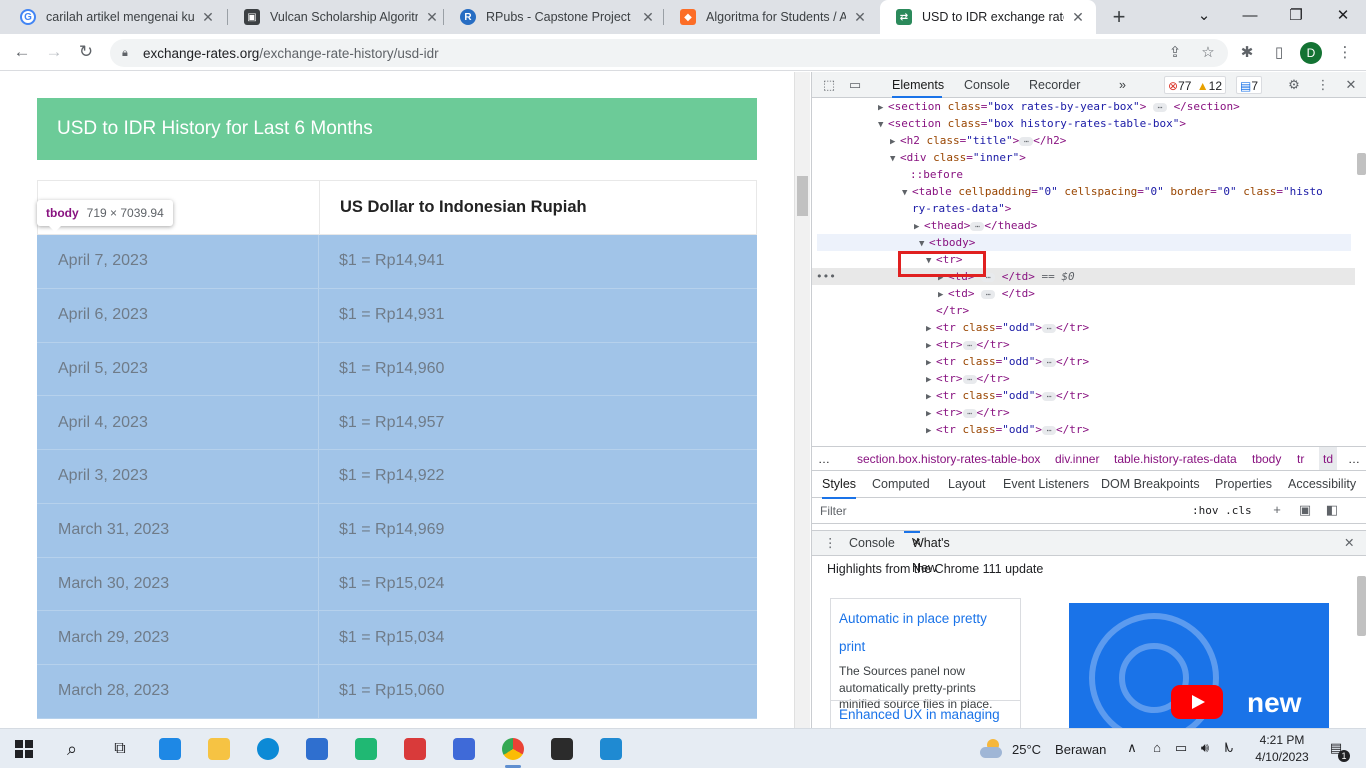  I want to click on breadcrumb-item: section.box.history-rates-table-box, so click(948, 458).